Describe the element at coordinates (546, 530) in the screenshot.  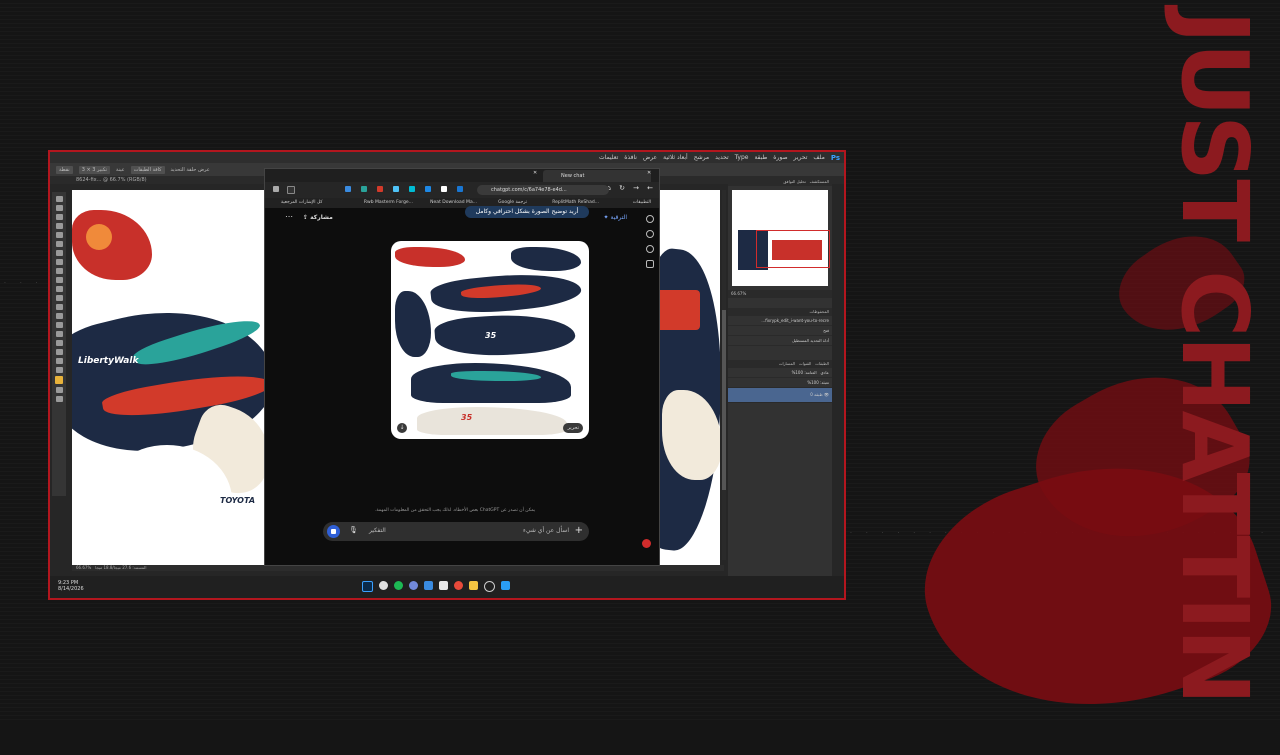
I see `message-input: اسأل عن أي شيء` at that location.